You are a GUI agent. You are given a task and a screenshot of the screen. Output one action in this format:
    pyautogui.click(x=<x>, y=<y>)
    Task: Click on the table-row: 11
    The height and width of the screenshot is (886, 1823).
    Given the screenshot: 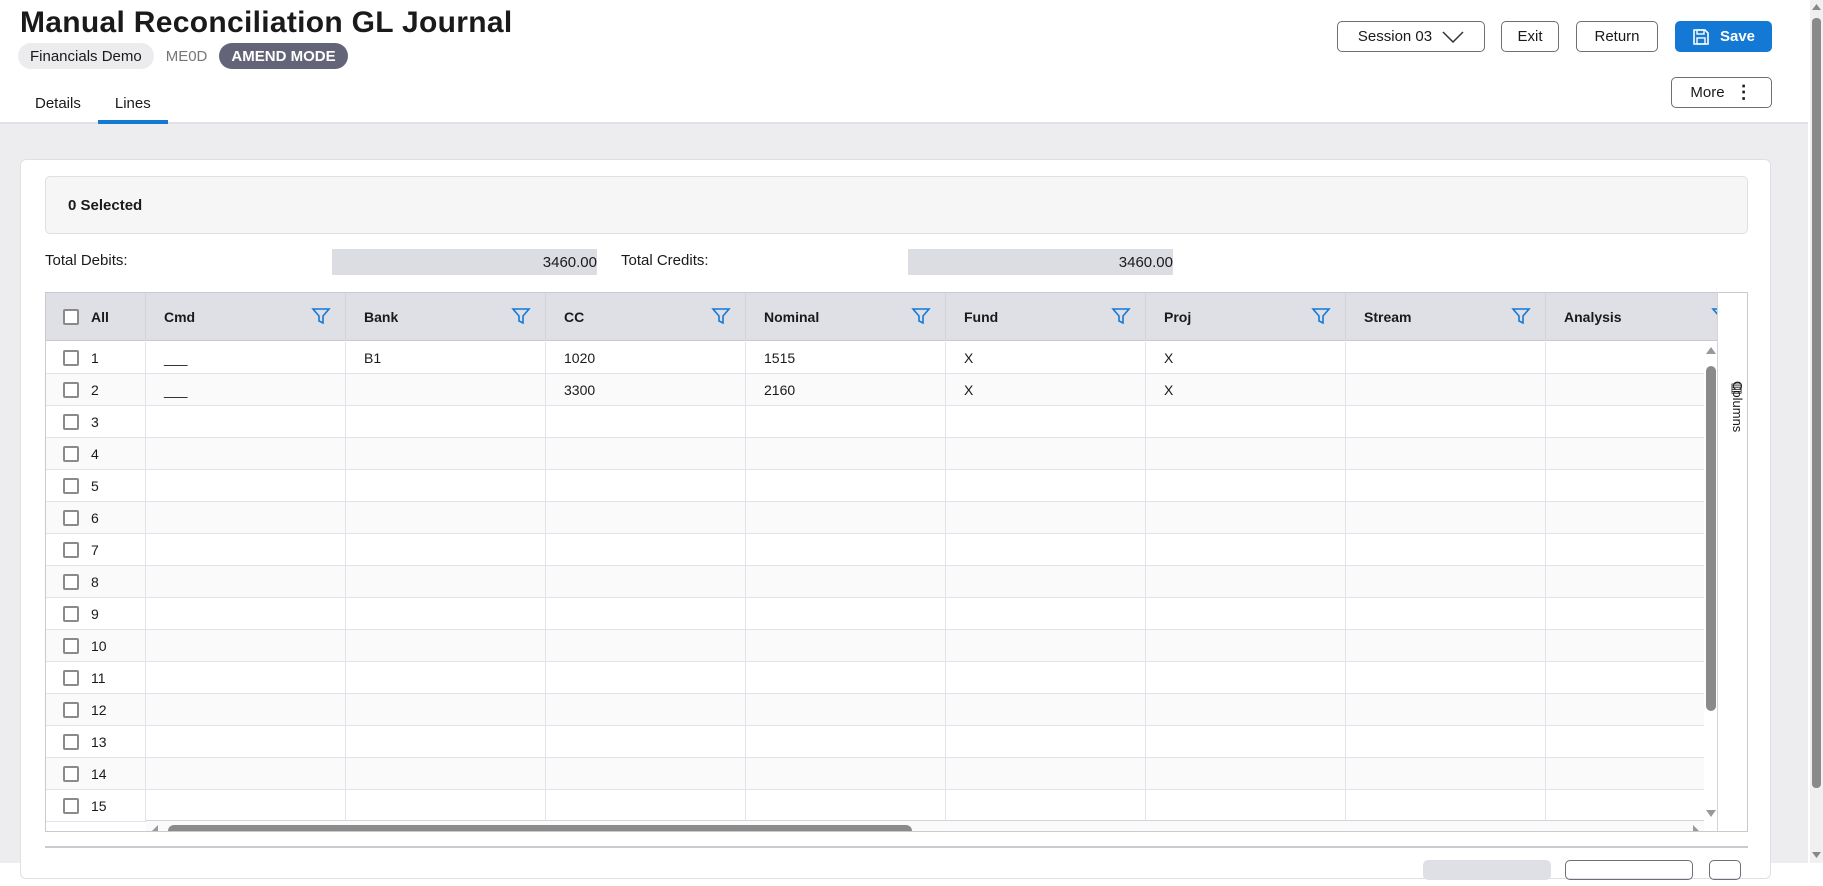 What is the action you would take?
    pyautogui.click(x=896, y=678)
    